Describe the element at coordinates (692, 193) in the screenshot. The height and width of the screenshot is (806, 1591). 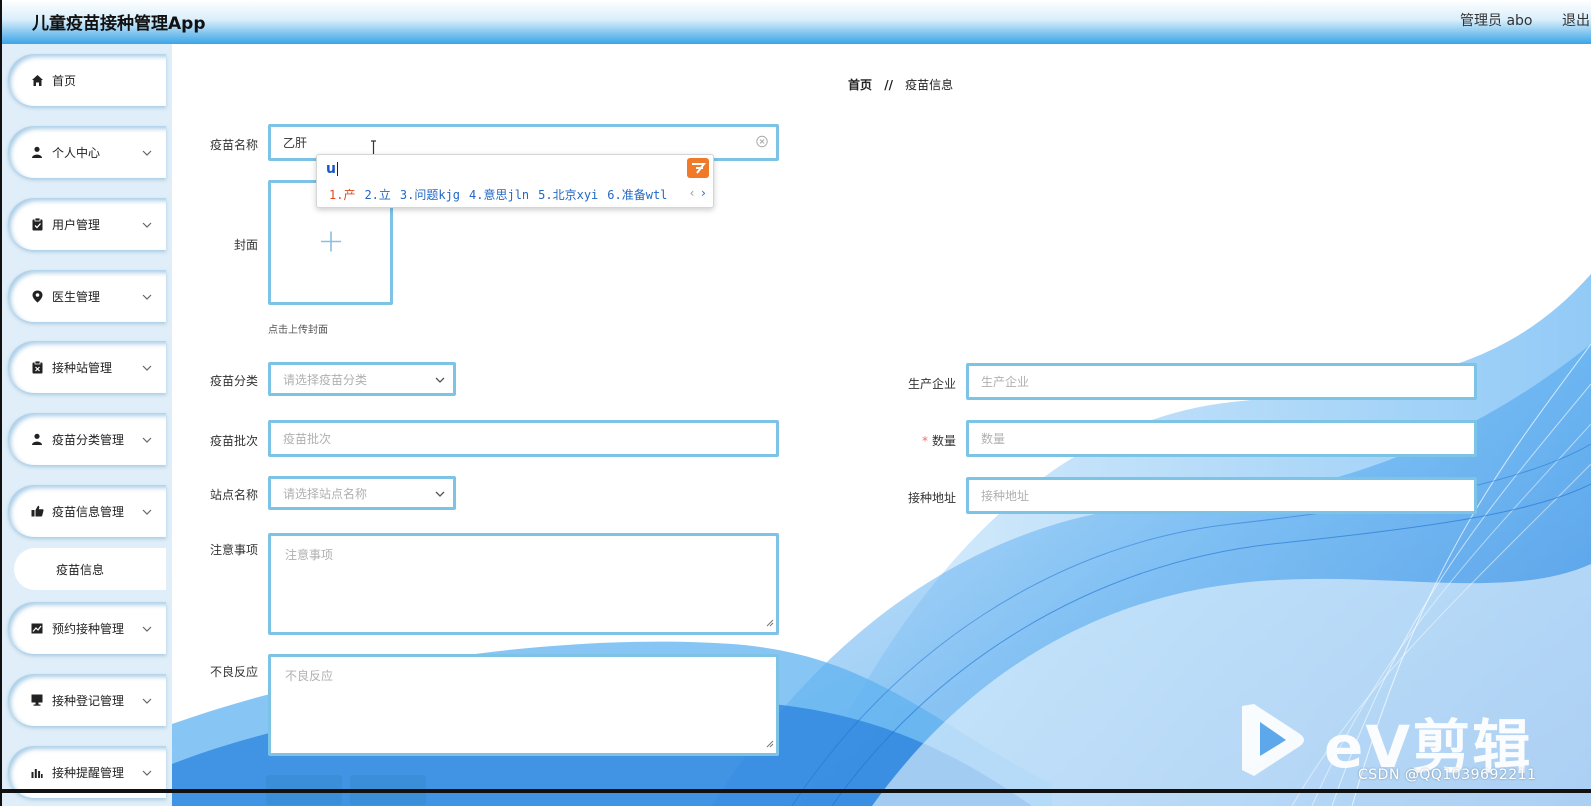
I see `chevron-left-icon: ‹` at that location.